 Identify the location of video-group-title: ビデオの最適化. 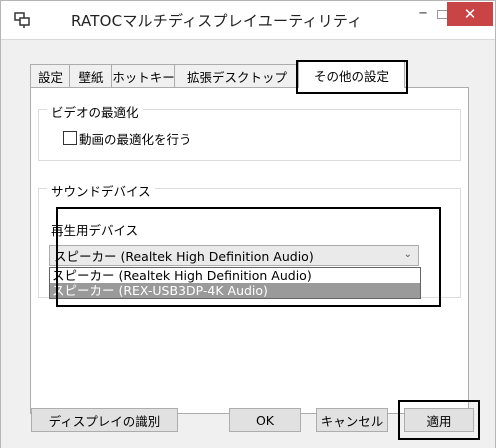
(95, 111).